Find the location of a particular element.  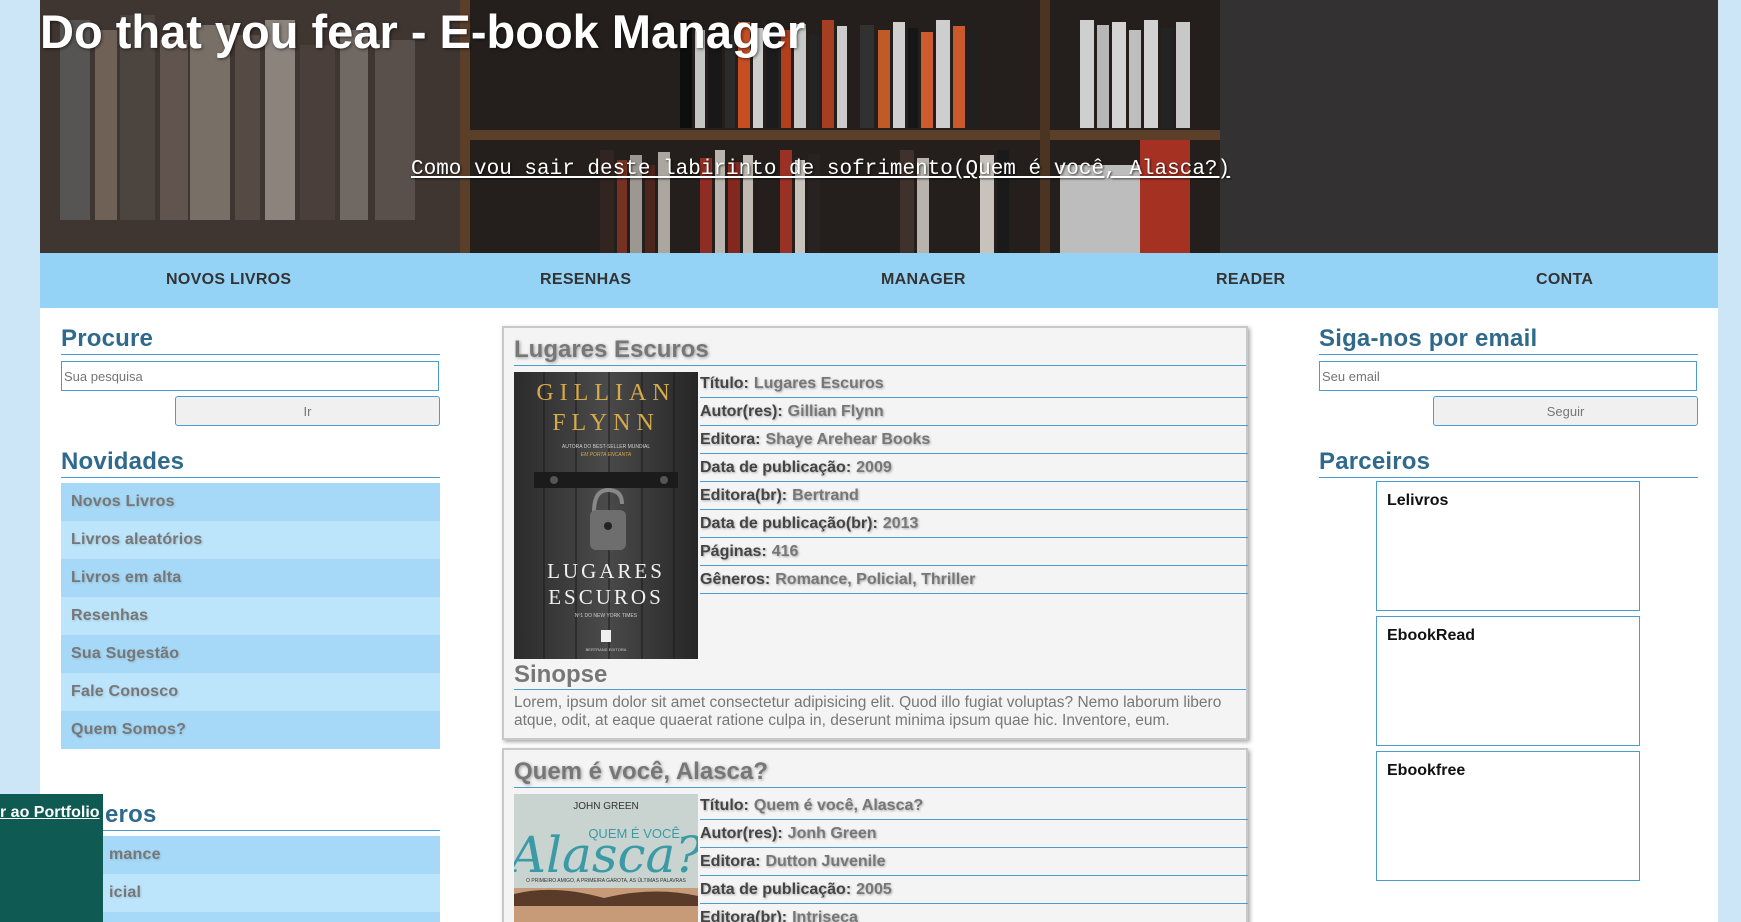

nav-reader: READER is located at coordinates (1250, 280).